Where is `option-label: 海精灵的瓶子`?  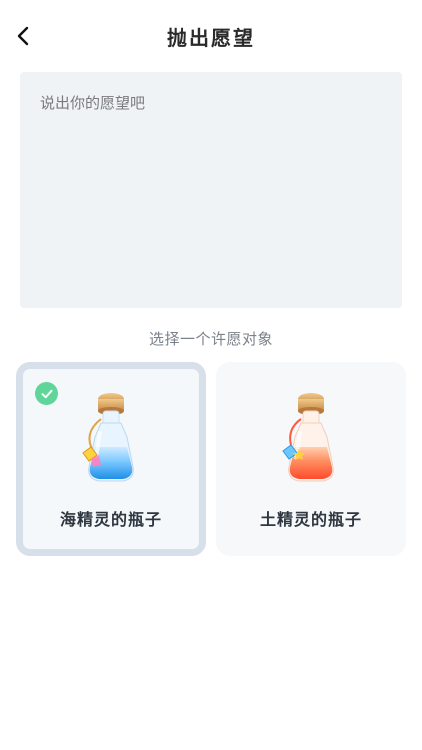
option-label: 海精灵的瓶子 is located at coordinates (110, 519).